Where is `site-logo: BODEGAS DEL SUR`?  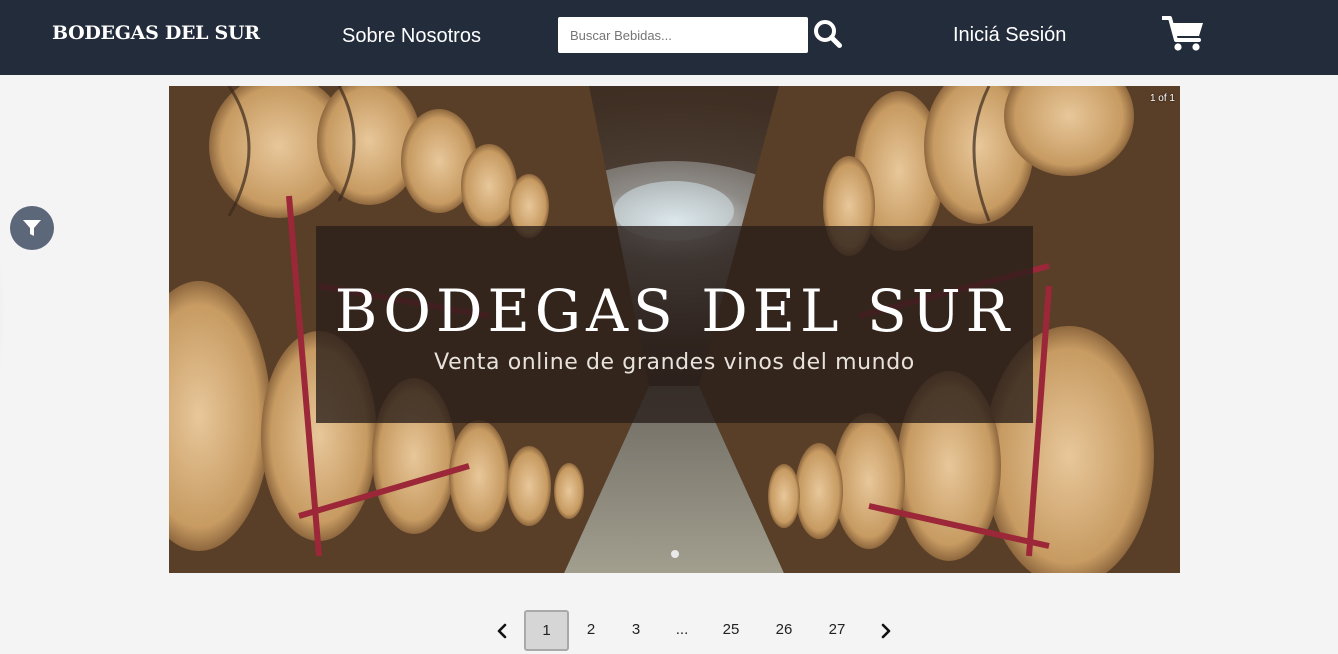 site-logo: BODEGAS DEL SUR is located at coordinates (156, 33).